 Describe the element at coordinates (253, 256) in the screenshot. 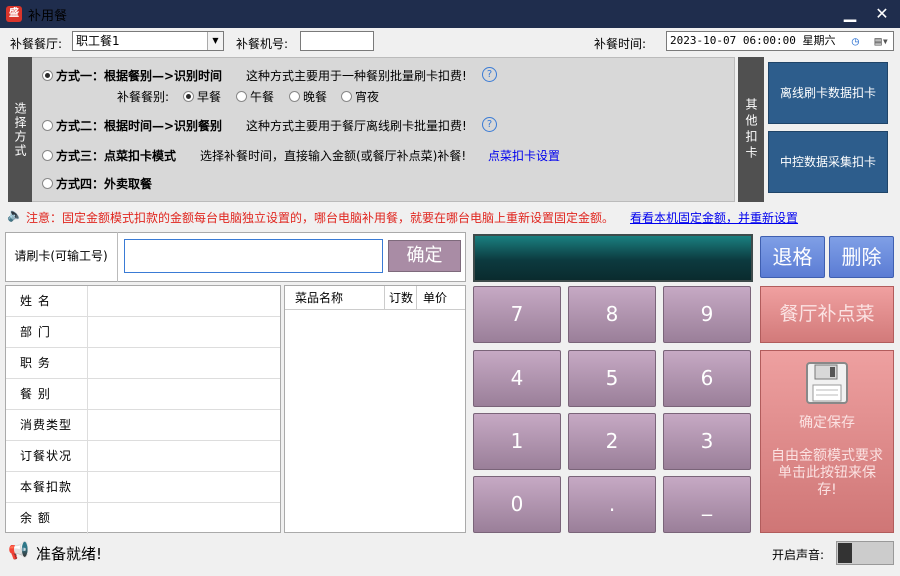

I see `card-input` at that location.